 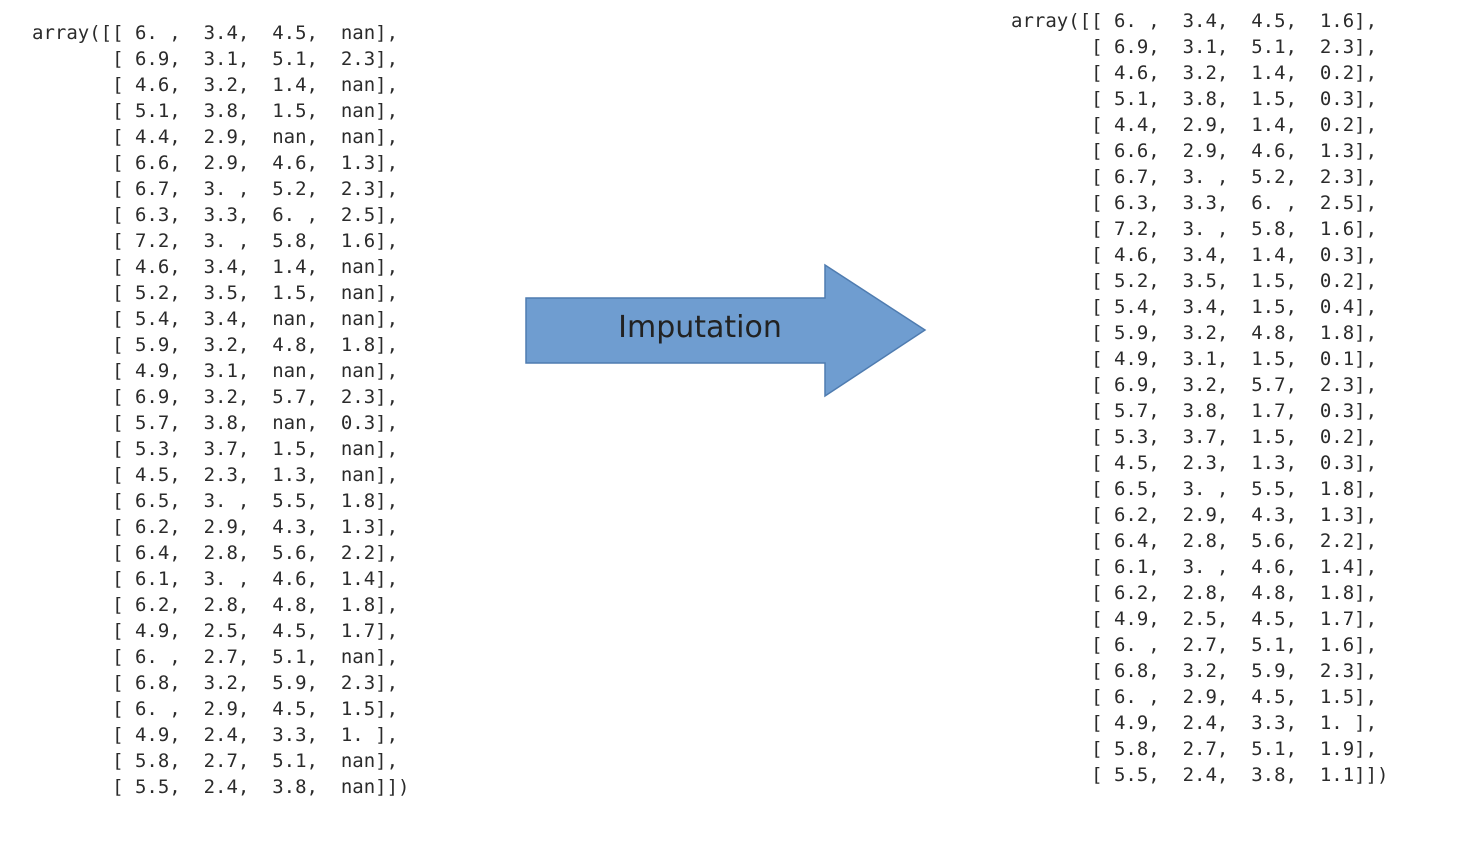 What do you see at coordinates (1194, 255) in the screenshot?
I see `array-row-line: [ 4.6, 3.4, 1.4, 0.3],` at bounding box center [1194, 255].